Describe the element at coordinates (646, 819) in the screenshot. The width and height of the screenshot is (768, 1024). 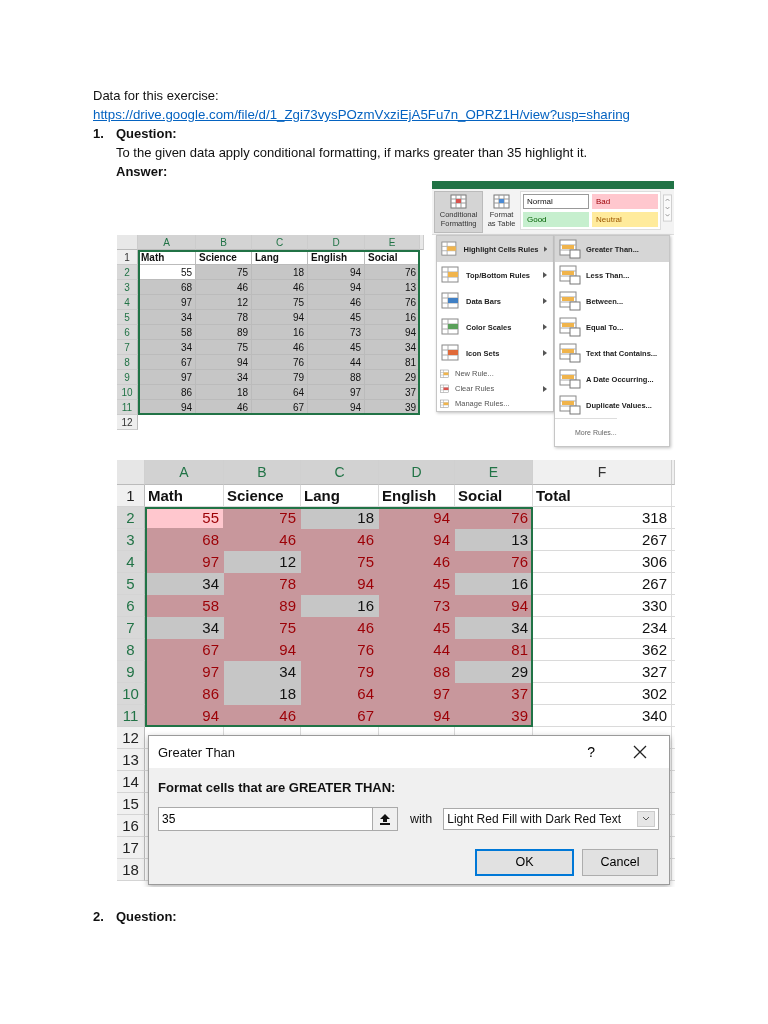
I see `caret-icon` at that location.